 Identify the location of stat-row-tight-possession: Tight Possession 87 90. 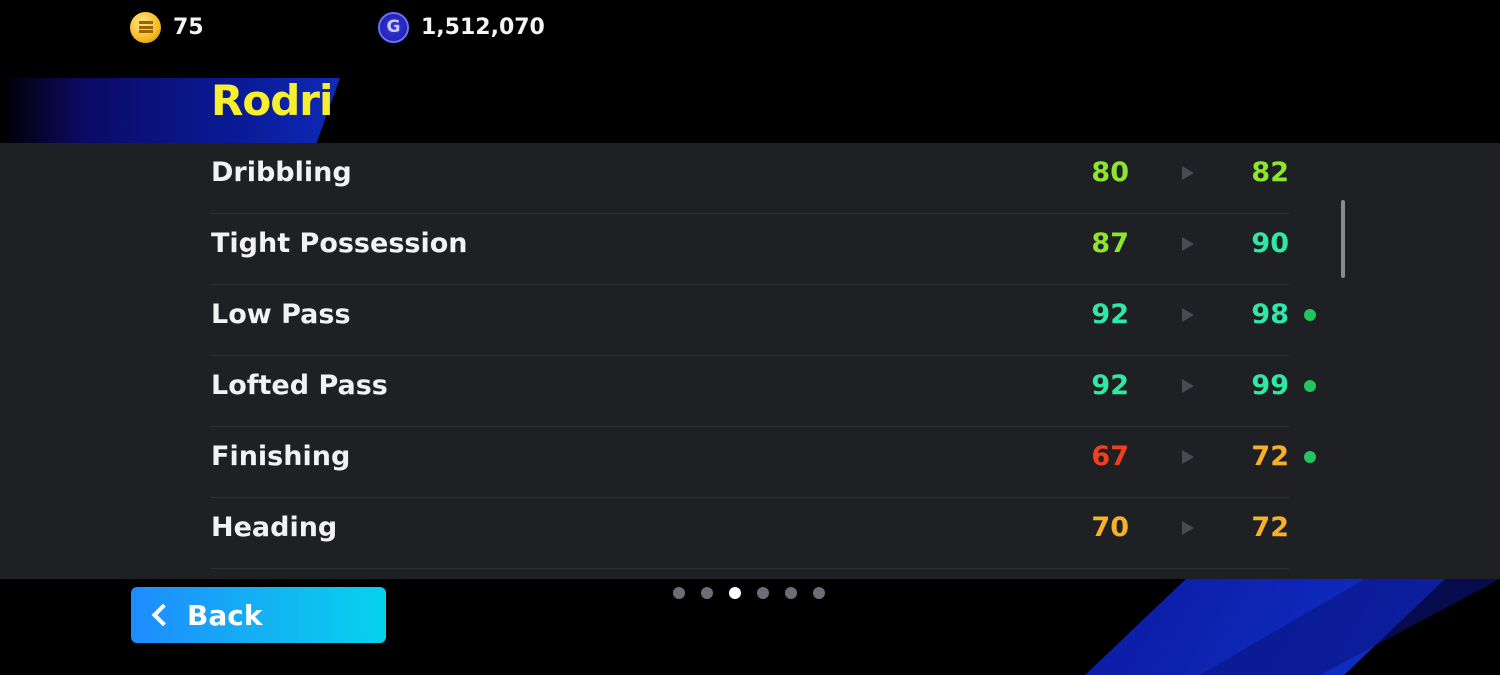
(750, 249).